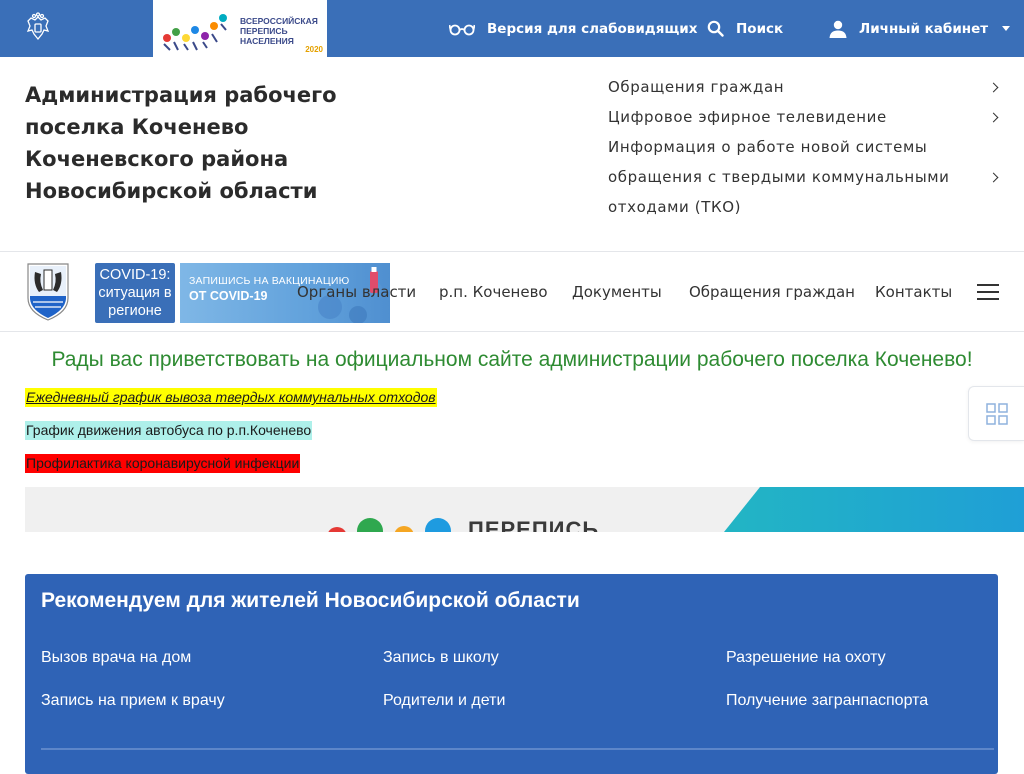 This screenshot has width=1024, height=774. I want to click on census-logo: ВСЕРОССИЙСКАЯ ПЕРЕПИСЬ НАСЕЛЕНИЯ 2020, so click(240, 28).